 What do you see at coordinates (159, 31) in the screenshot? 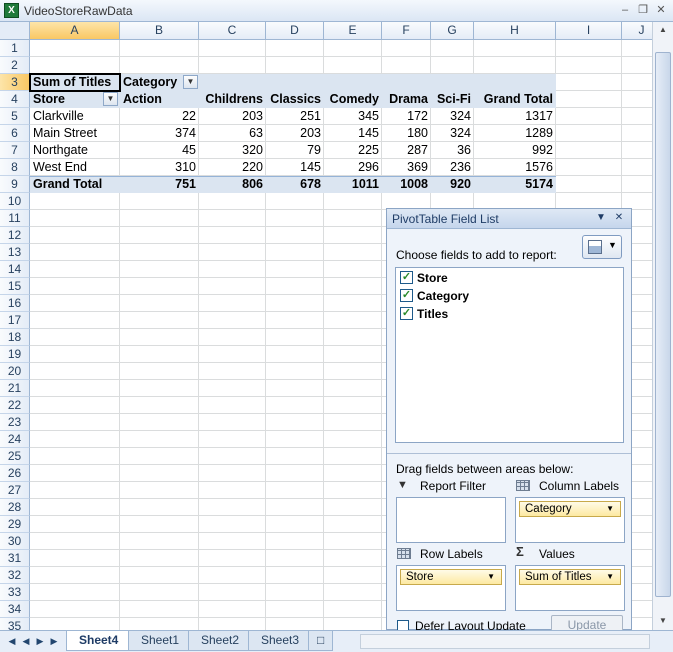
I see `column-header-b: B` at bounding box center [159, 31].